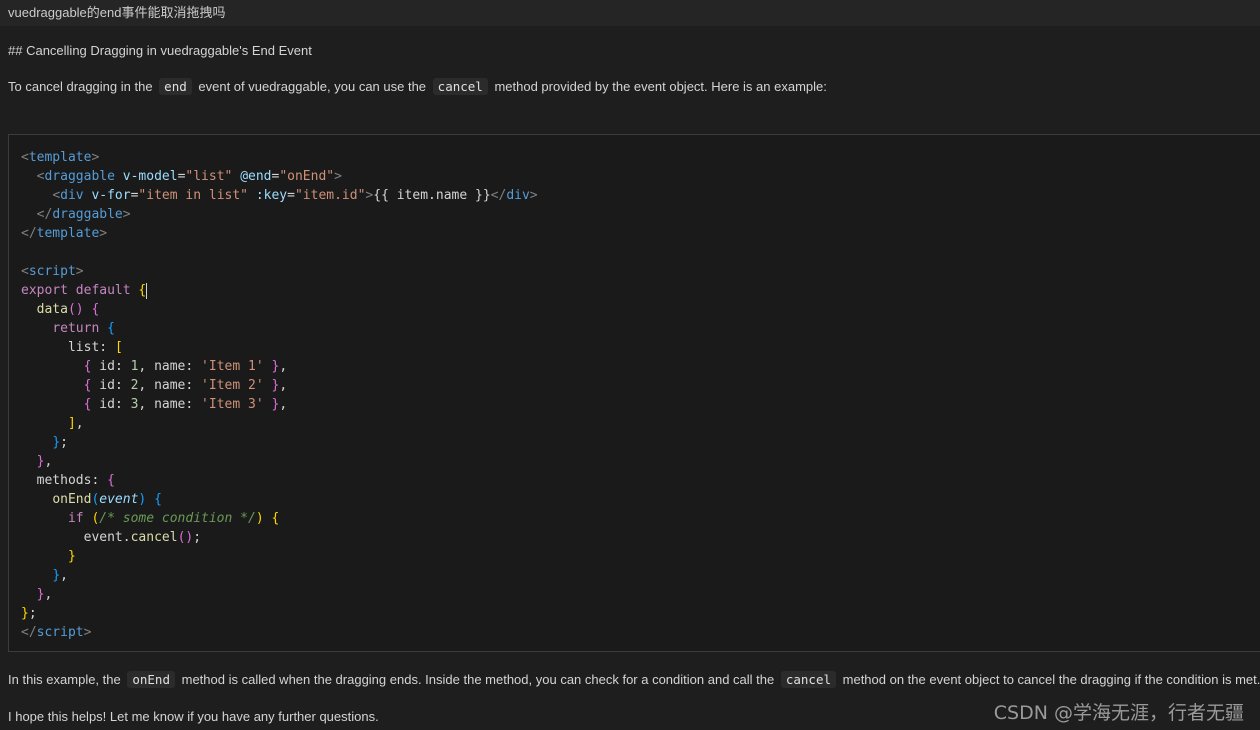  I want to click on inline-code-cancel-2: cancel, so click(808, 679).